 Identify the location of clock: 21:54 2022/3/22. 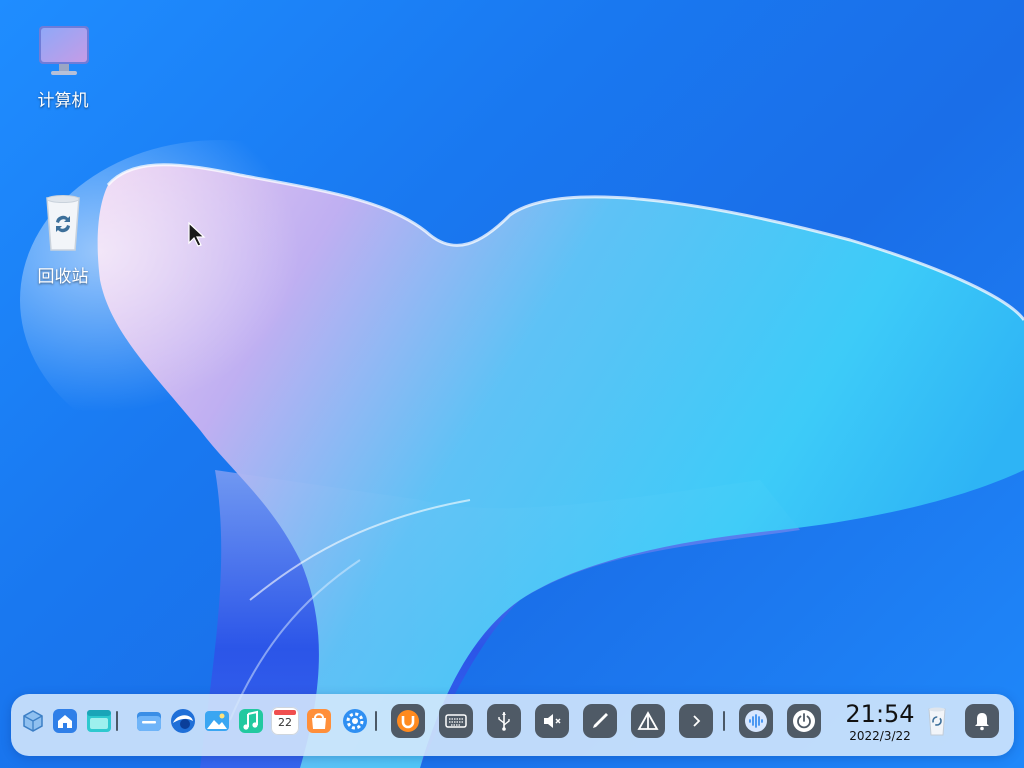
(880, 721).